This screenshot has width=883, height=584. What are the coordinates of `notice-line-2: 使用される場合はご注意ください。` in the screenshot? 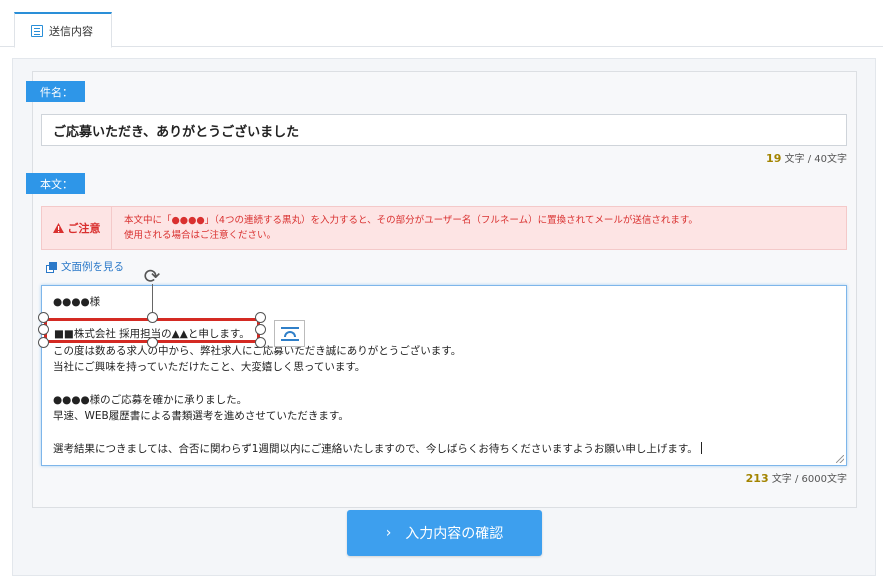 It's located at (200, 235).